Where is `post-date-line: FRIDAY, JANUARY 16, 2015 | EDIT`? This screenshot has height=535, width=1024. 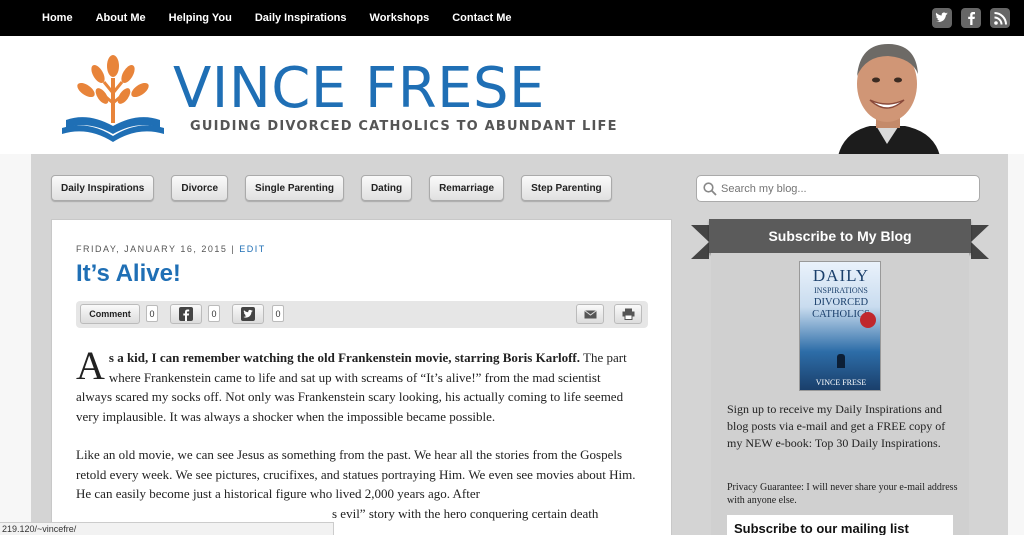 post-date-line: FRIDAY, JANUARY 16, 2015 | EDIT is located at coordinates (171, 249).